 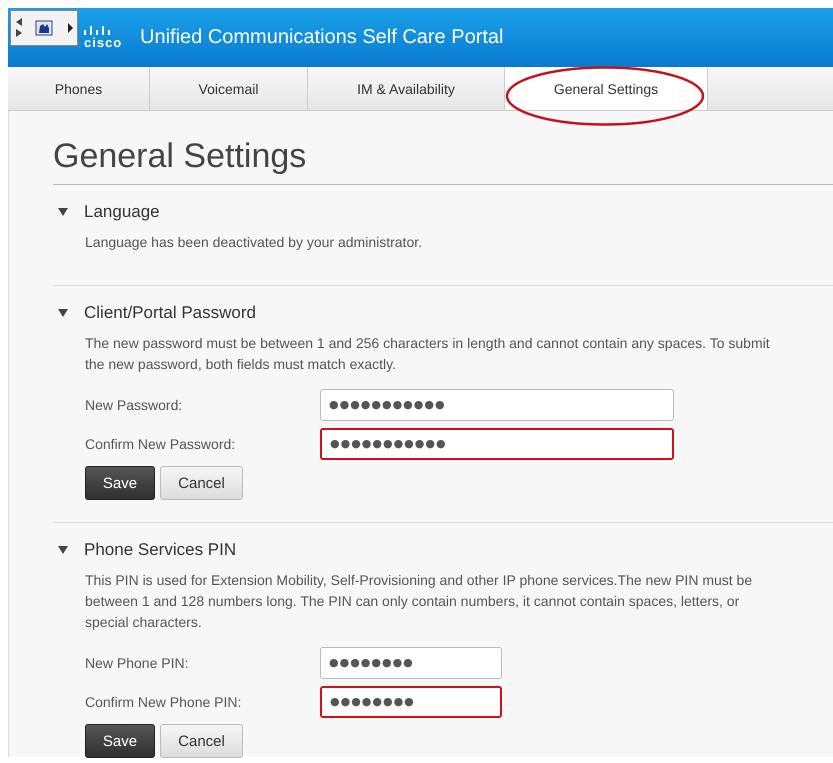 I want to click on navigation-widget, so click(x=44, y=28).